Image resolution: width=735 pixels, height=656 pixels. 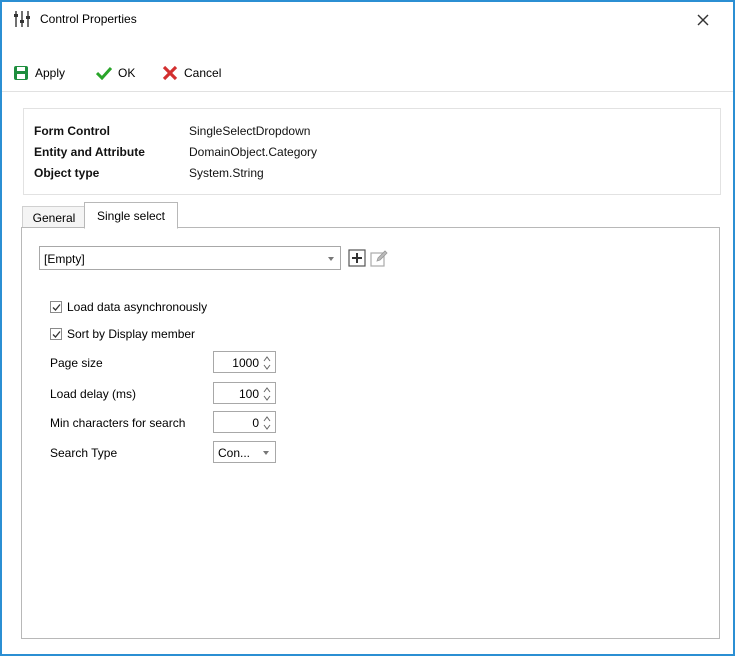 I want to click on save-icon, so click(x=21, y=73).